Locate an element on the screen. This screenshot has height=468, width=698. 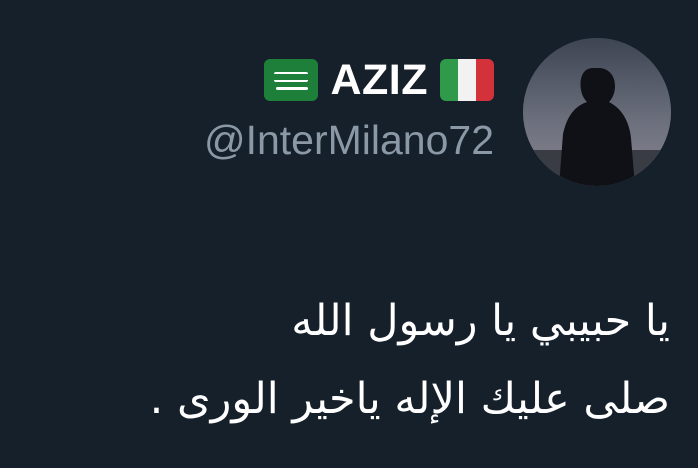
name-row: AZIZ is located at coordinates (349, 80).